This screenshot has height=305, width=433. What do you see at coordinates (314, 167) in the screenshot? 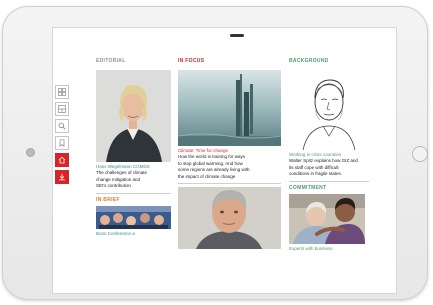
I see `background-text-line-2: its staff cope with difficult` at bounding box center [314, 167].